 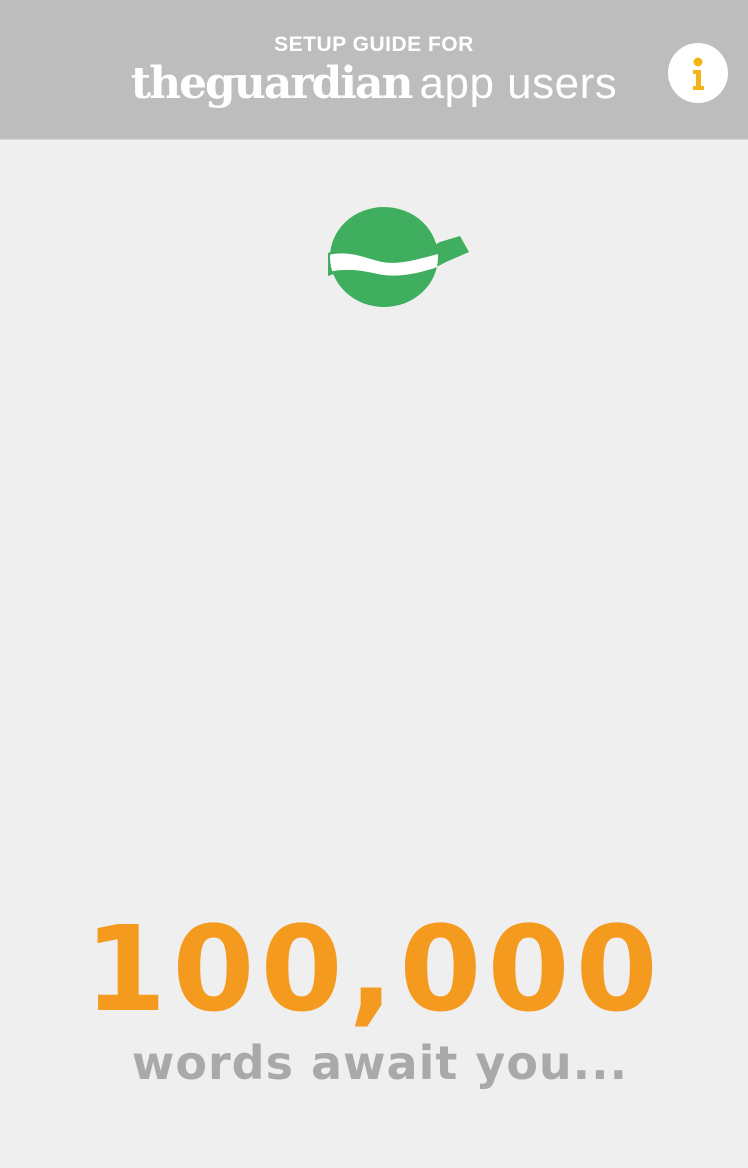 What do you see at coordinates (374, 44) in the screenshot?
I see `header-subtitle: SETUP GUIDE FOR` at bounding box center [374, 44].